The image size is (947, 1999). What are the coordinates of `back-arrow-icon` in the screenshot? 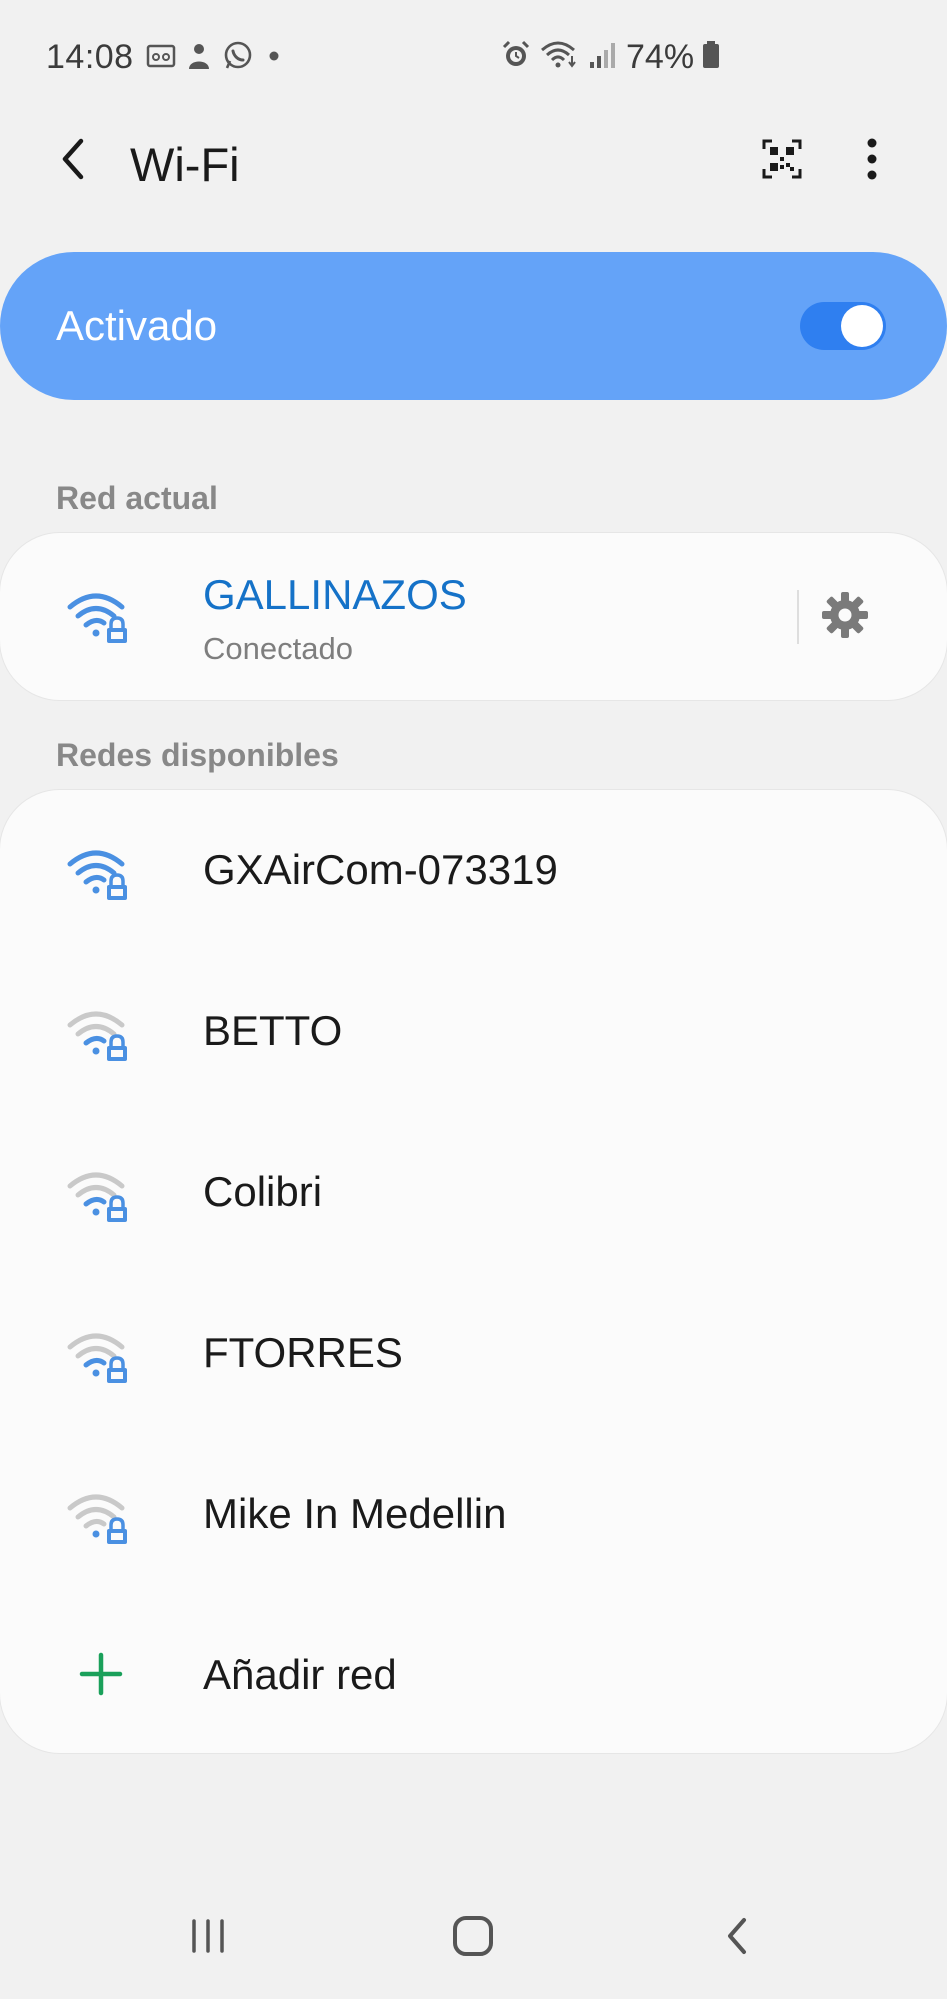 It's located at (74, 161).